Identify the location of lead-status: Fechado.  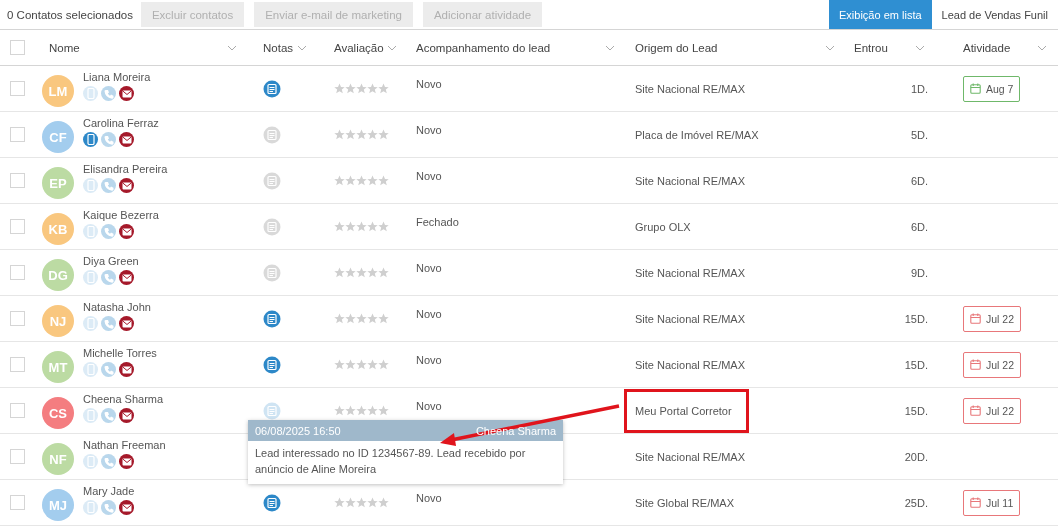
(437, 222).